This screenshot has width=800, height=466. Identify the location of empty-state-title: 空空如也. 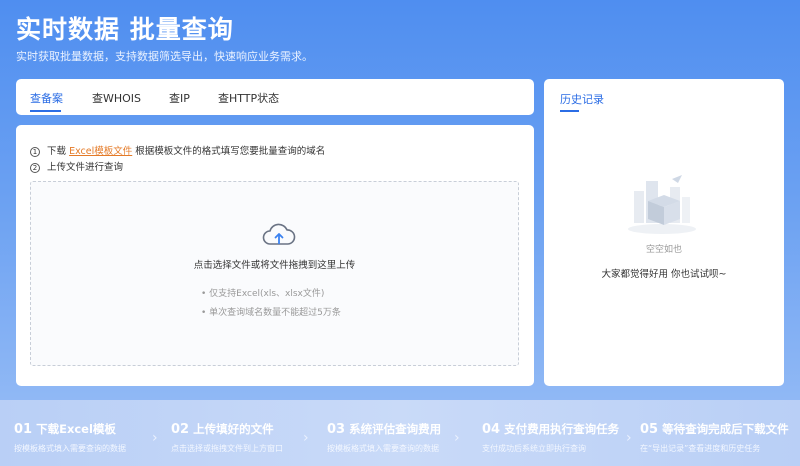
(663, 250).